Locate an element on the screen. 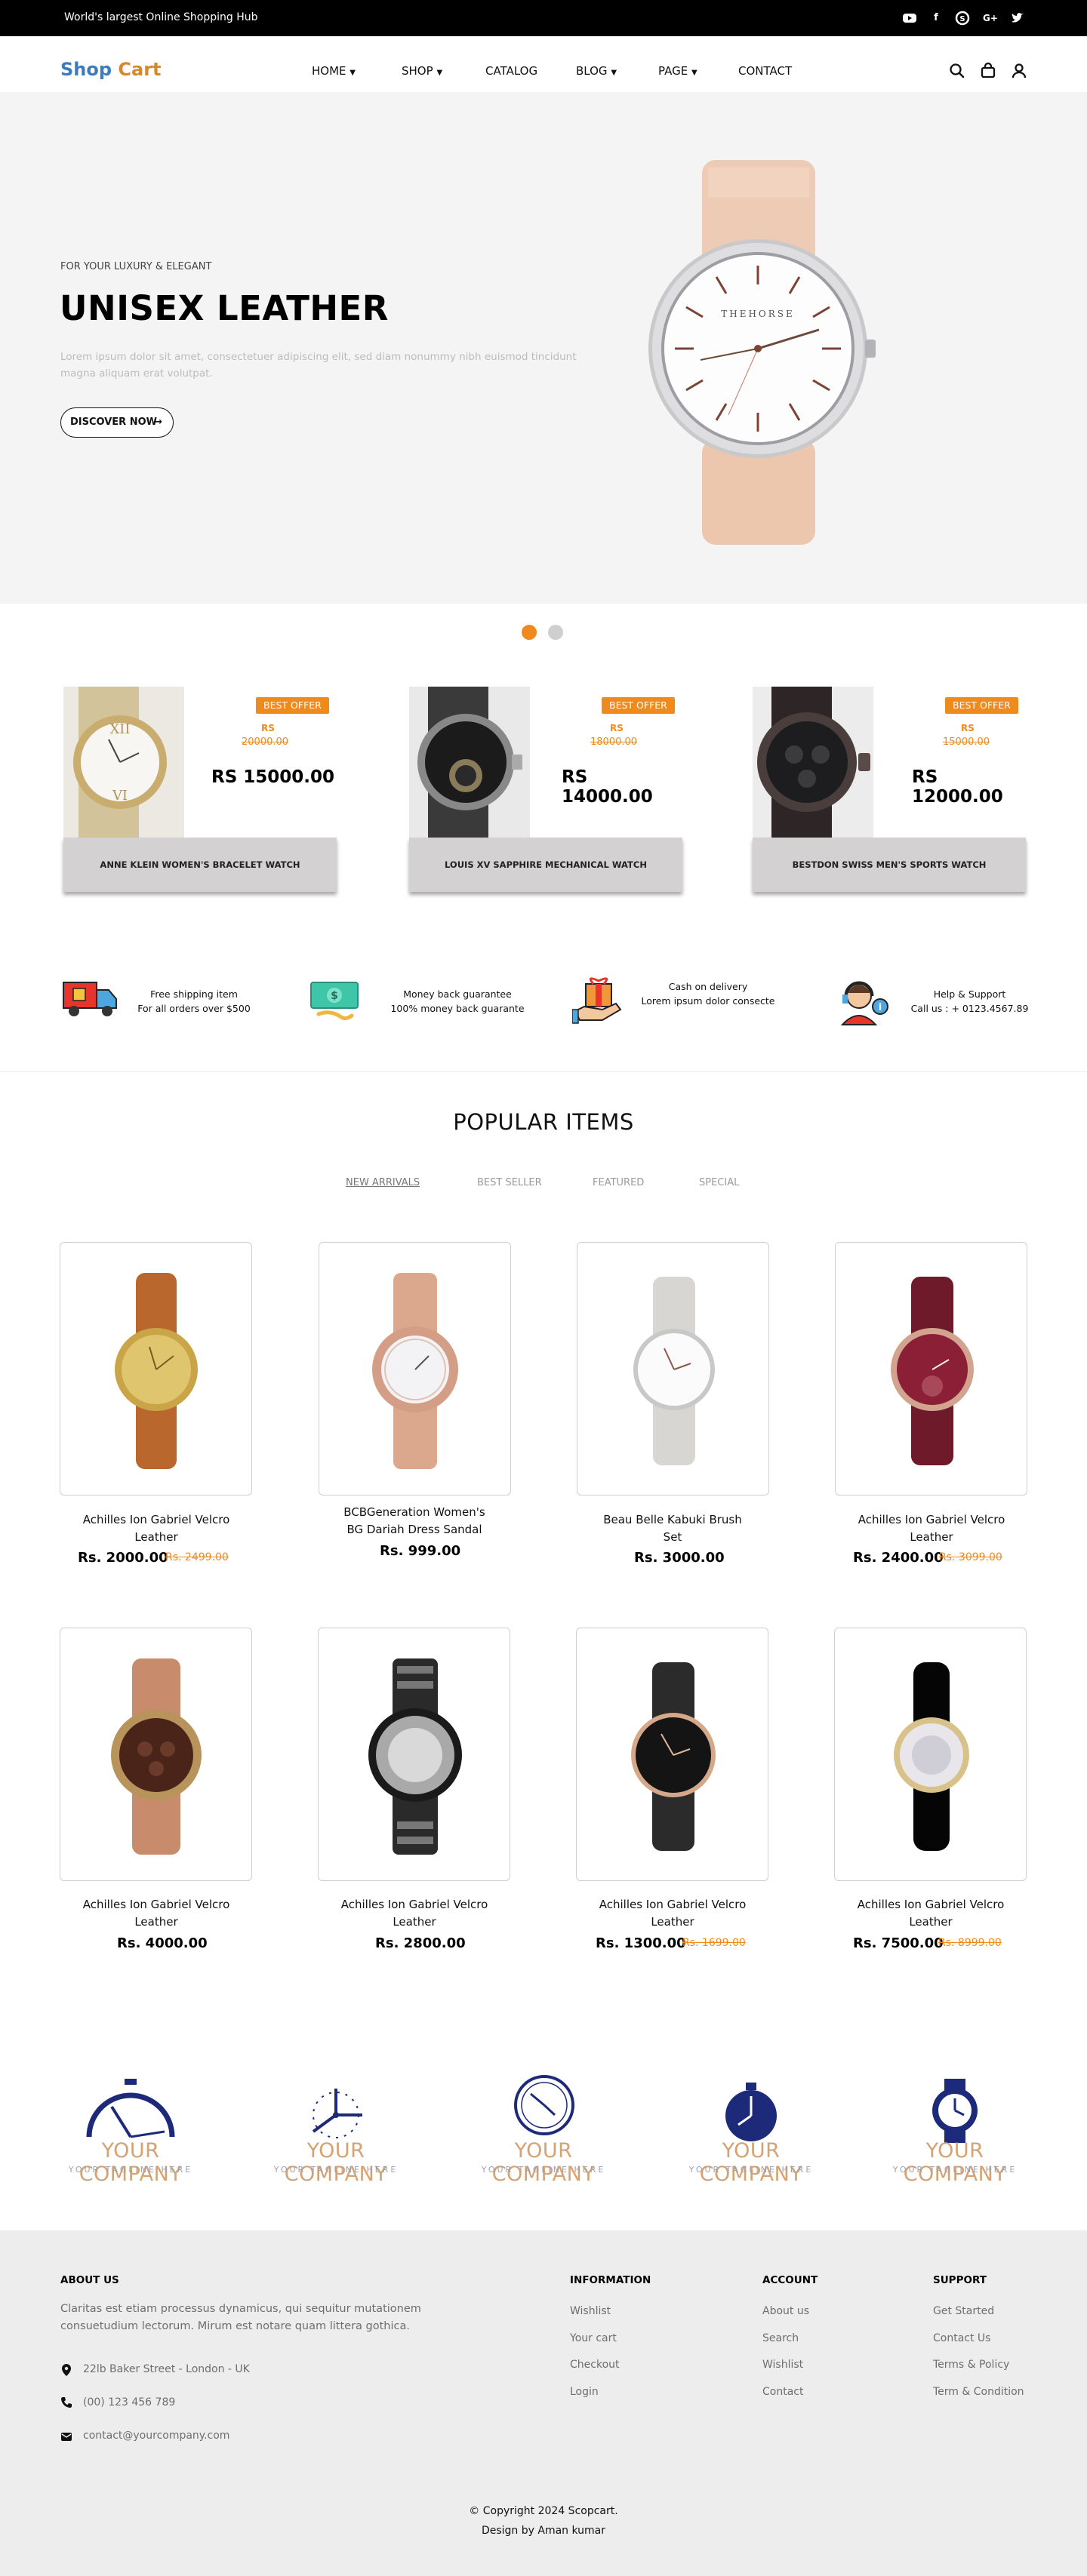 The width and height of the screenshot is (1087, 2576). discover-now-label: DISCOVER NOW is located at coordinates (114, 422).